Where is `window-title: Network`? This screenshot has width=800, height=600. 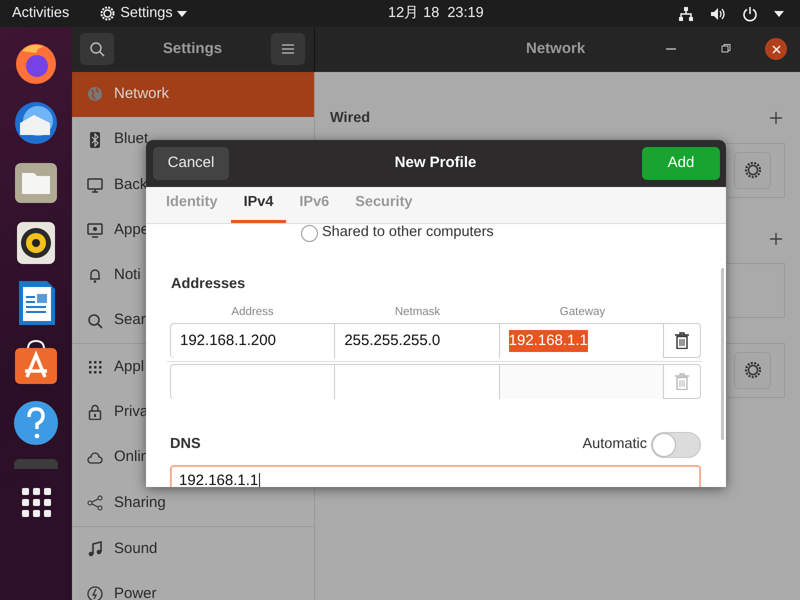 window-title: Network is located at coordinates (556, 49).